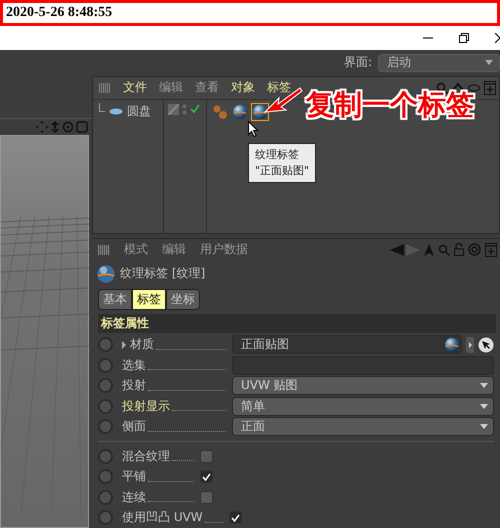 The height and width of the screenshot is (528, 500). I want to click on hierarchy-line-icon, so click(102, 107).